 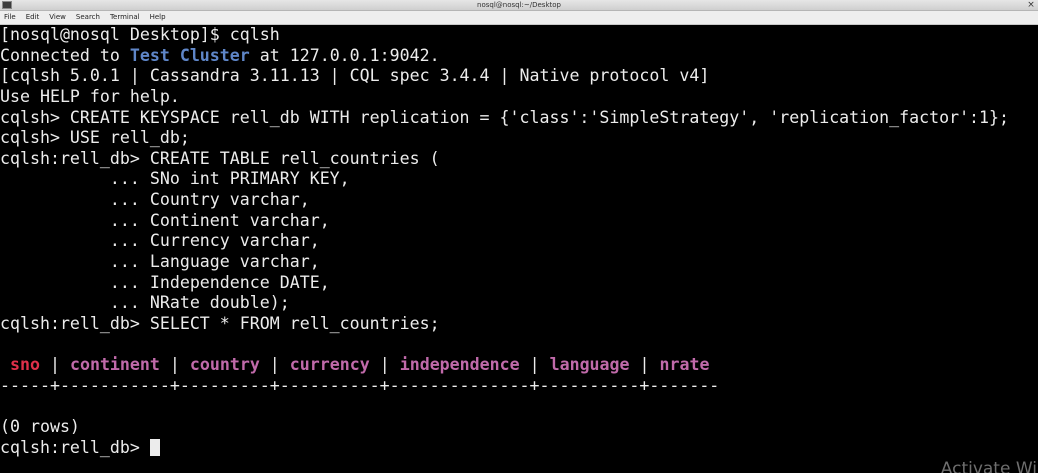 I want to click on column-header-sno: sno, so click(x=25, y=365).